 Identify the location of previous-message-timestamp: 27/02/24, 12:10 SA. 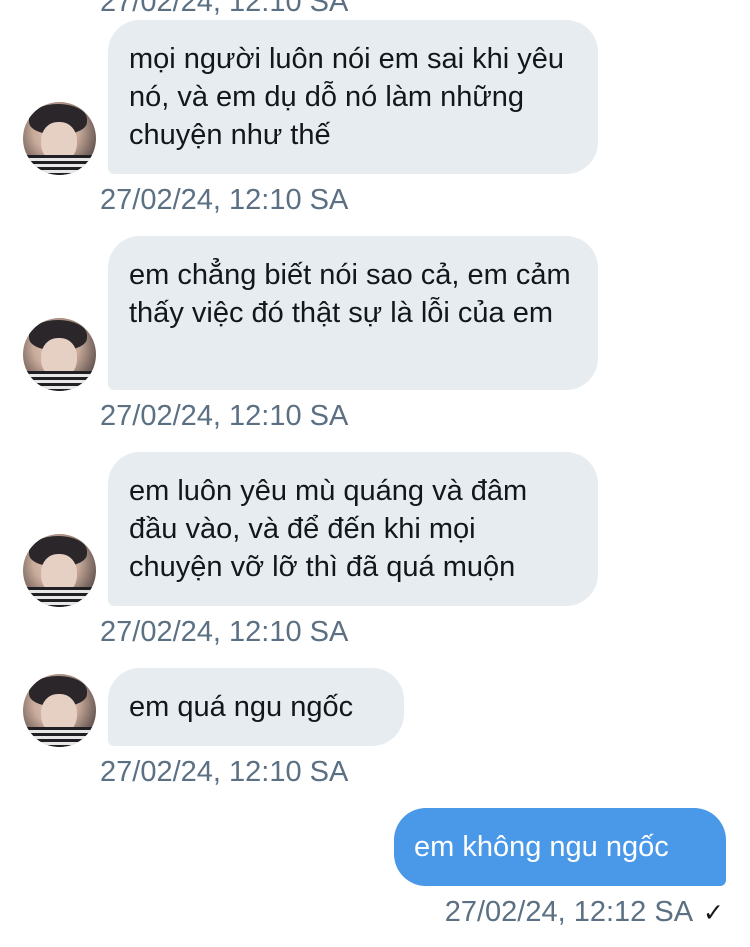
(224, 9).